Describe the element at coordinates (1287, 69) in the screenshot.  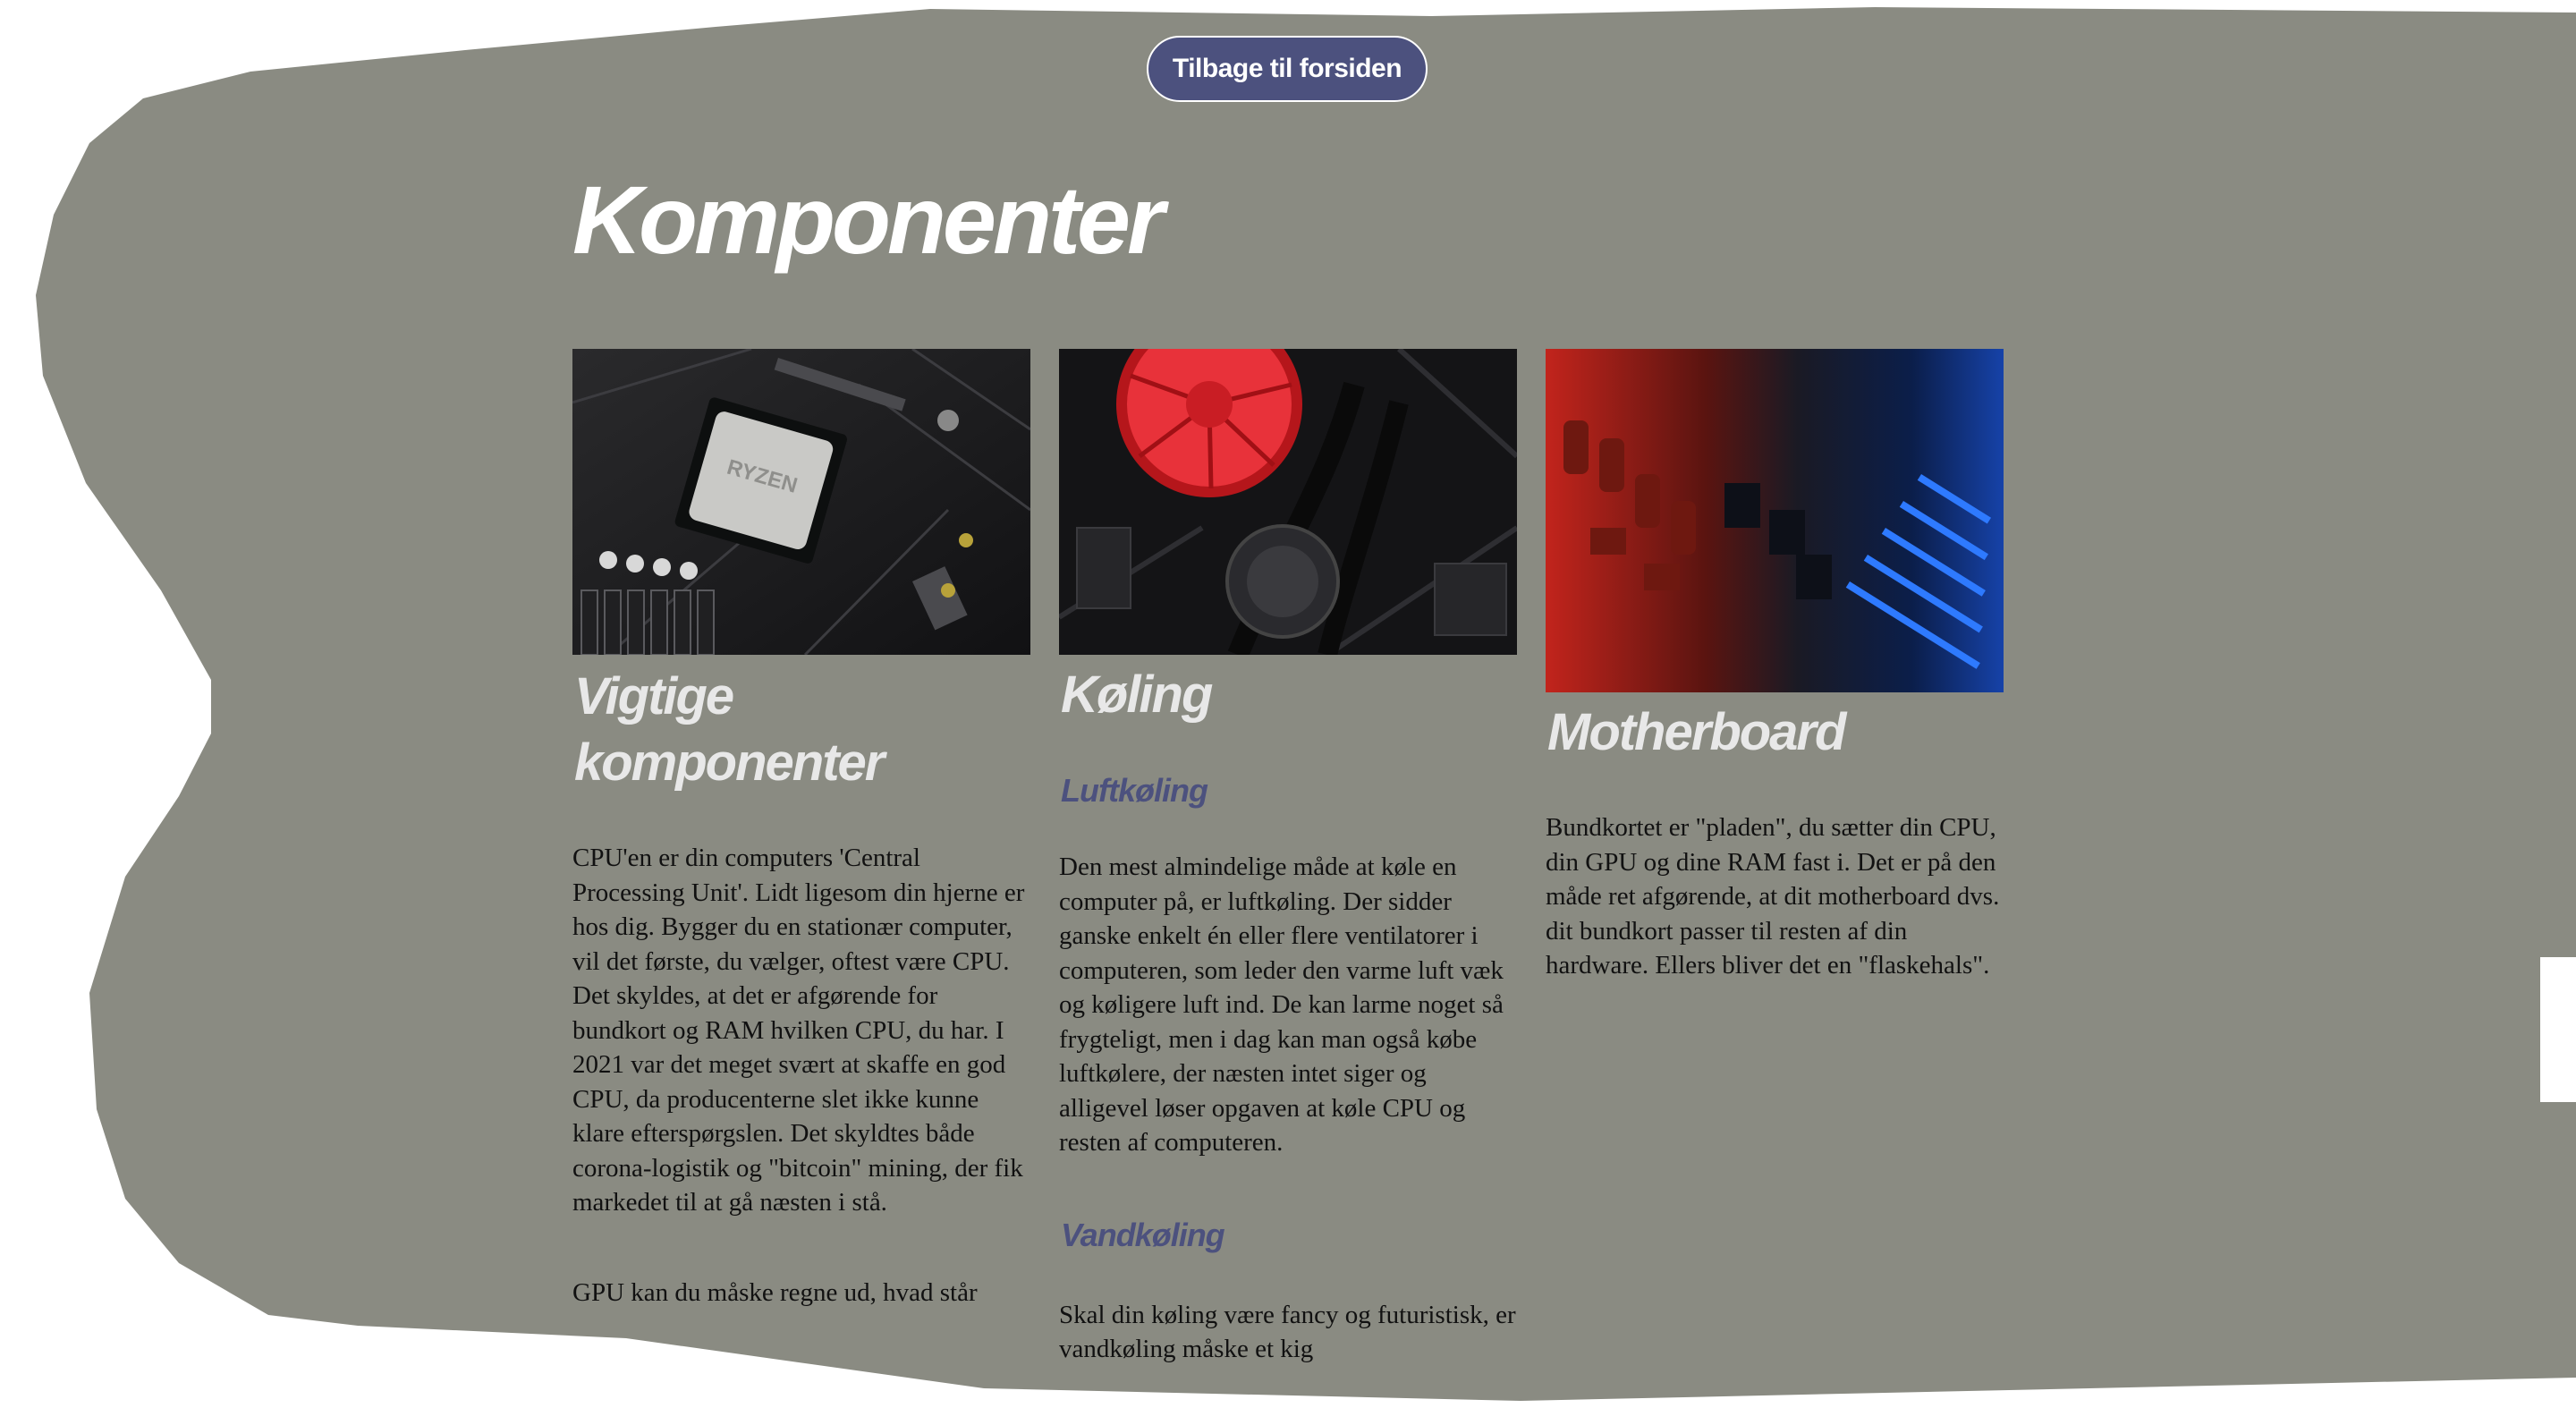
I see `back-to-home-button: Tilbage til forsiden` at that location.